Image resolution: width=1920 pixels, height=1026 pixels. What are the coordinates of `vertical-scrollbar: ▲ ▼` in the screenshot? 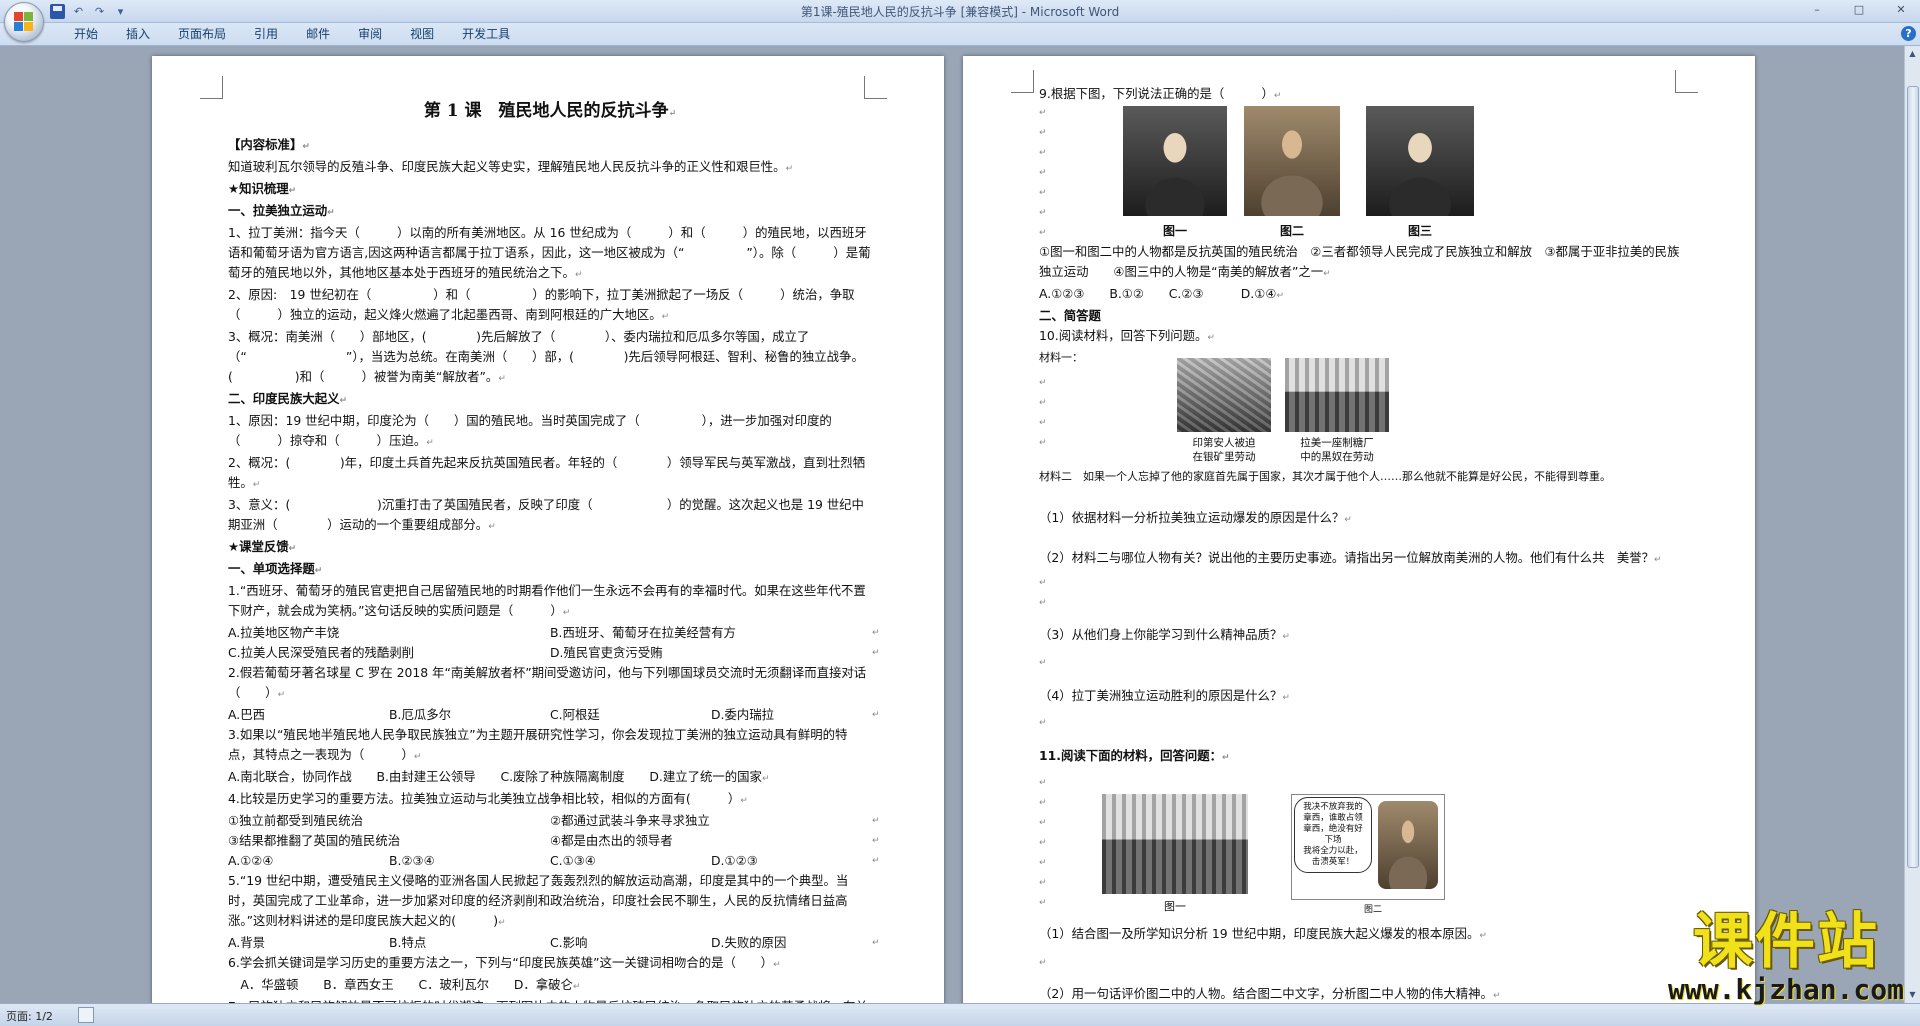 It's located at (1912, 524).